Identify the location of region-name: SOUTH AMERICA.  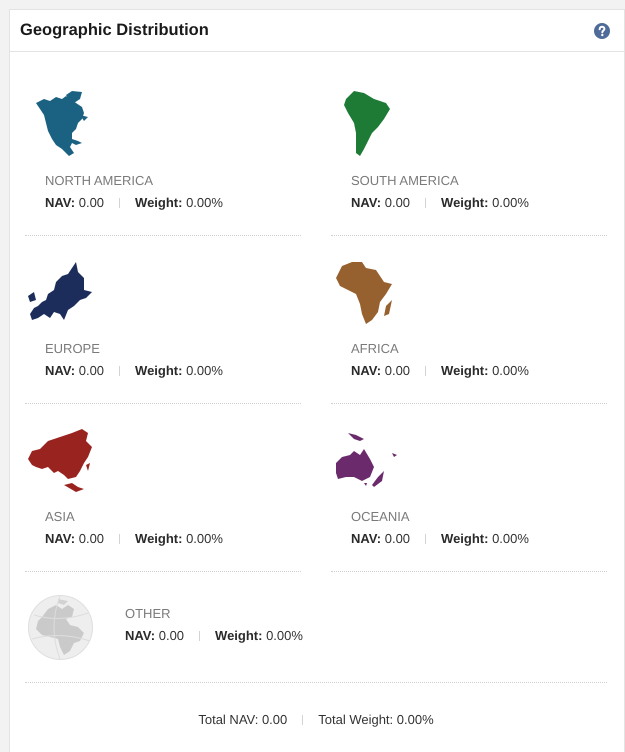
(405, 181).